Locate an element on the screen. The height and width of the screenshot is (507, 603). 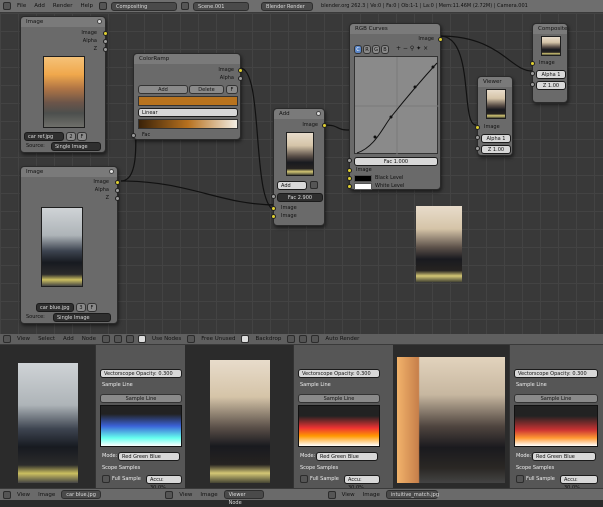
scene-icon is located at coordinates (185, 6).